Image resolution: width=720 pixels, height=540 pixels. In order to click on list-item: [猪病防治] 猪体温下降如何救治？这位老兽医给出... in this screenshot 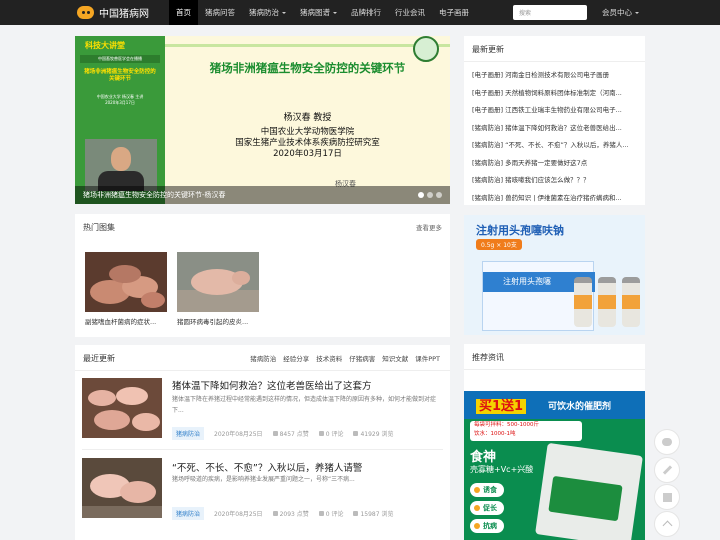, I will do `click(554, 131)`.